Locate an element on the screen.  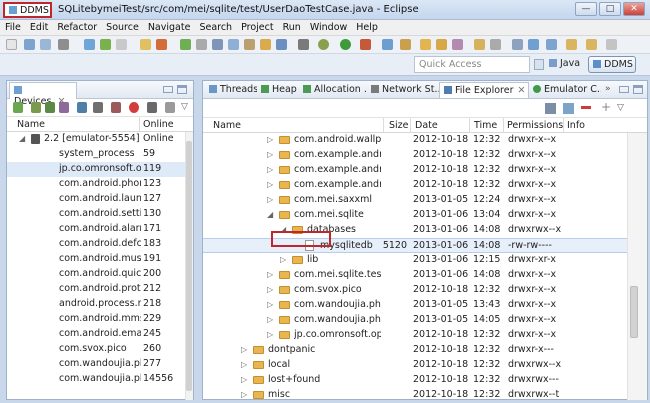
lint-icon is located at coordinates (121, 44).